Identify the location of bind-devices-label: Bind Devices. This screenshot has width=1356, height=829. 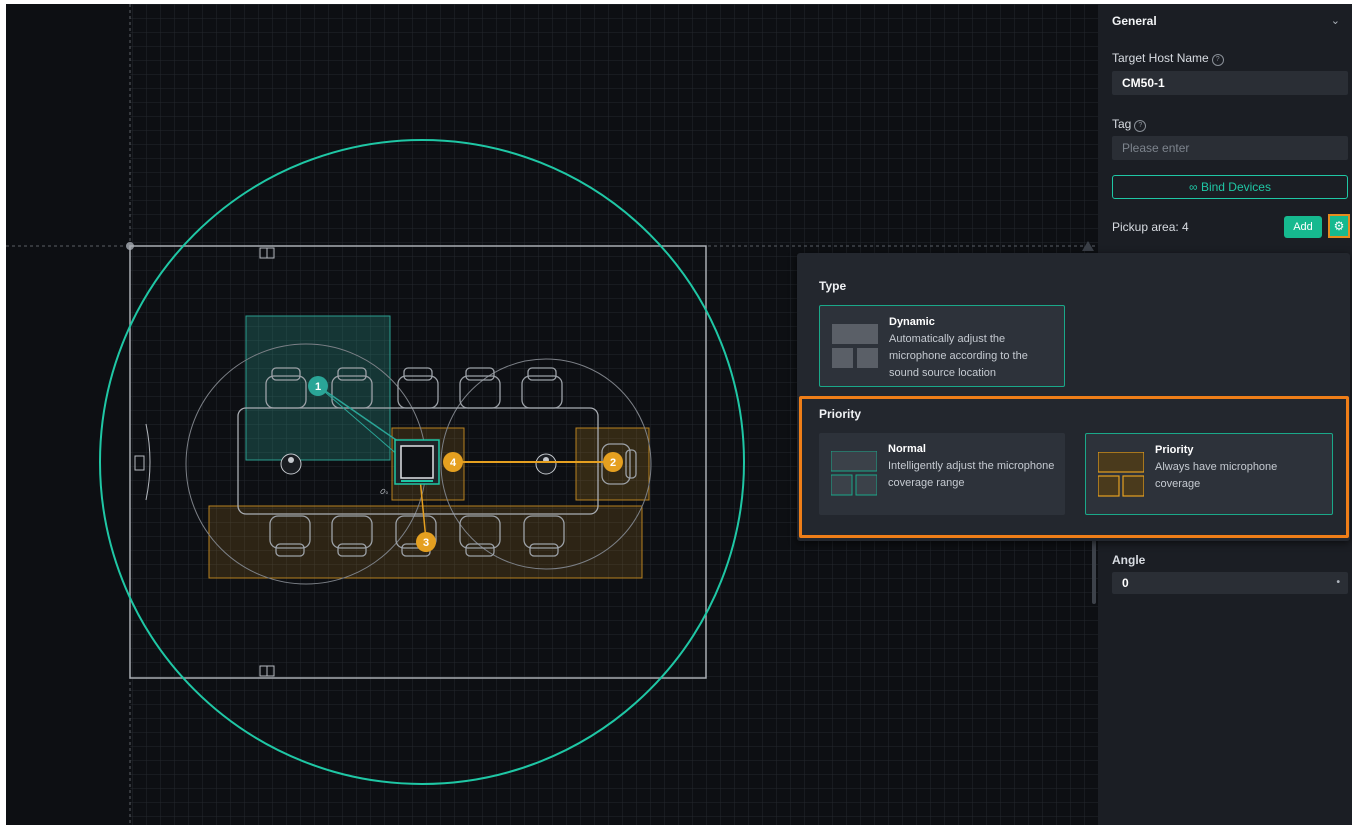
(1235, 187).